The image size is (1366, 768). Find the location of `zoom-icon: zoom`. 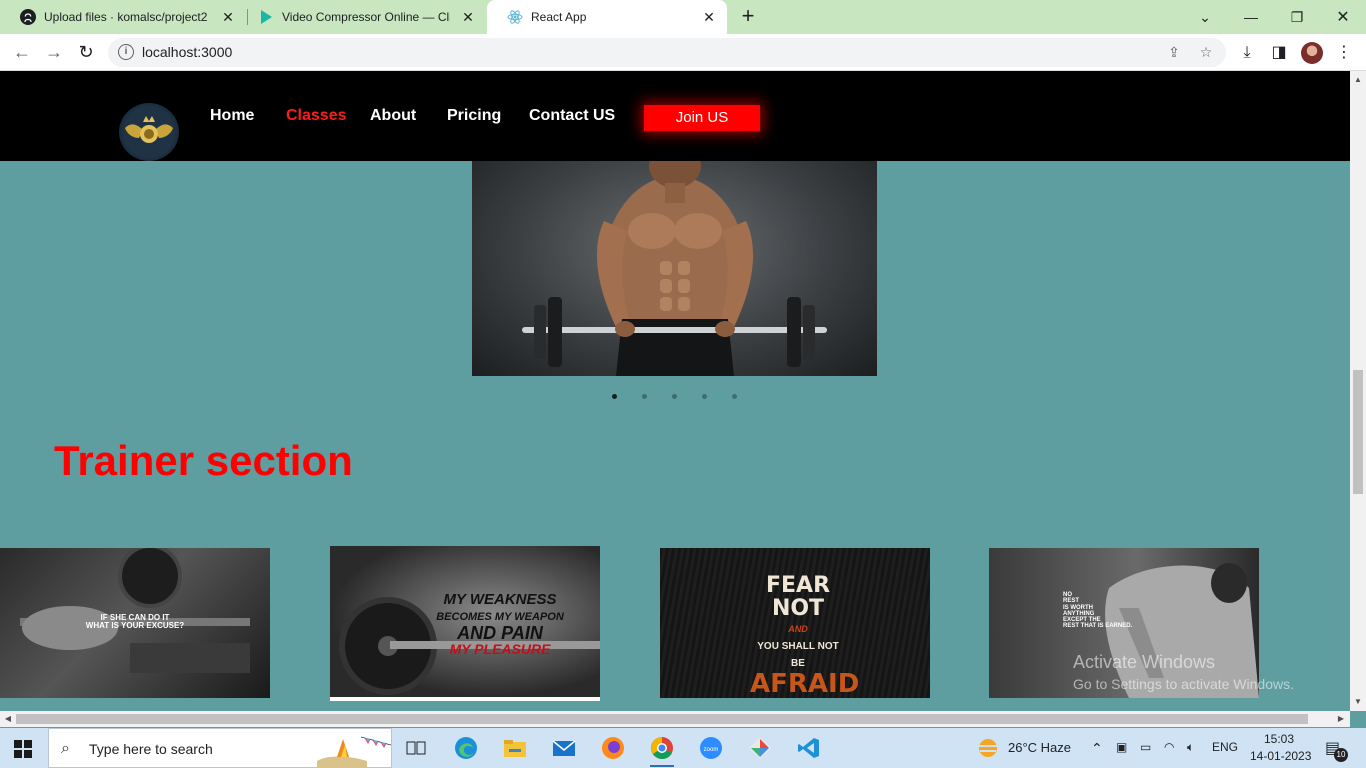

zoom-icon: zoom is located at coordinates (711, 748).